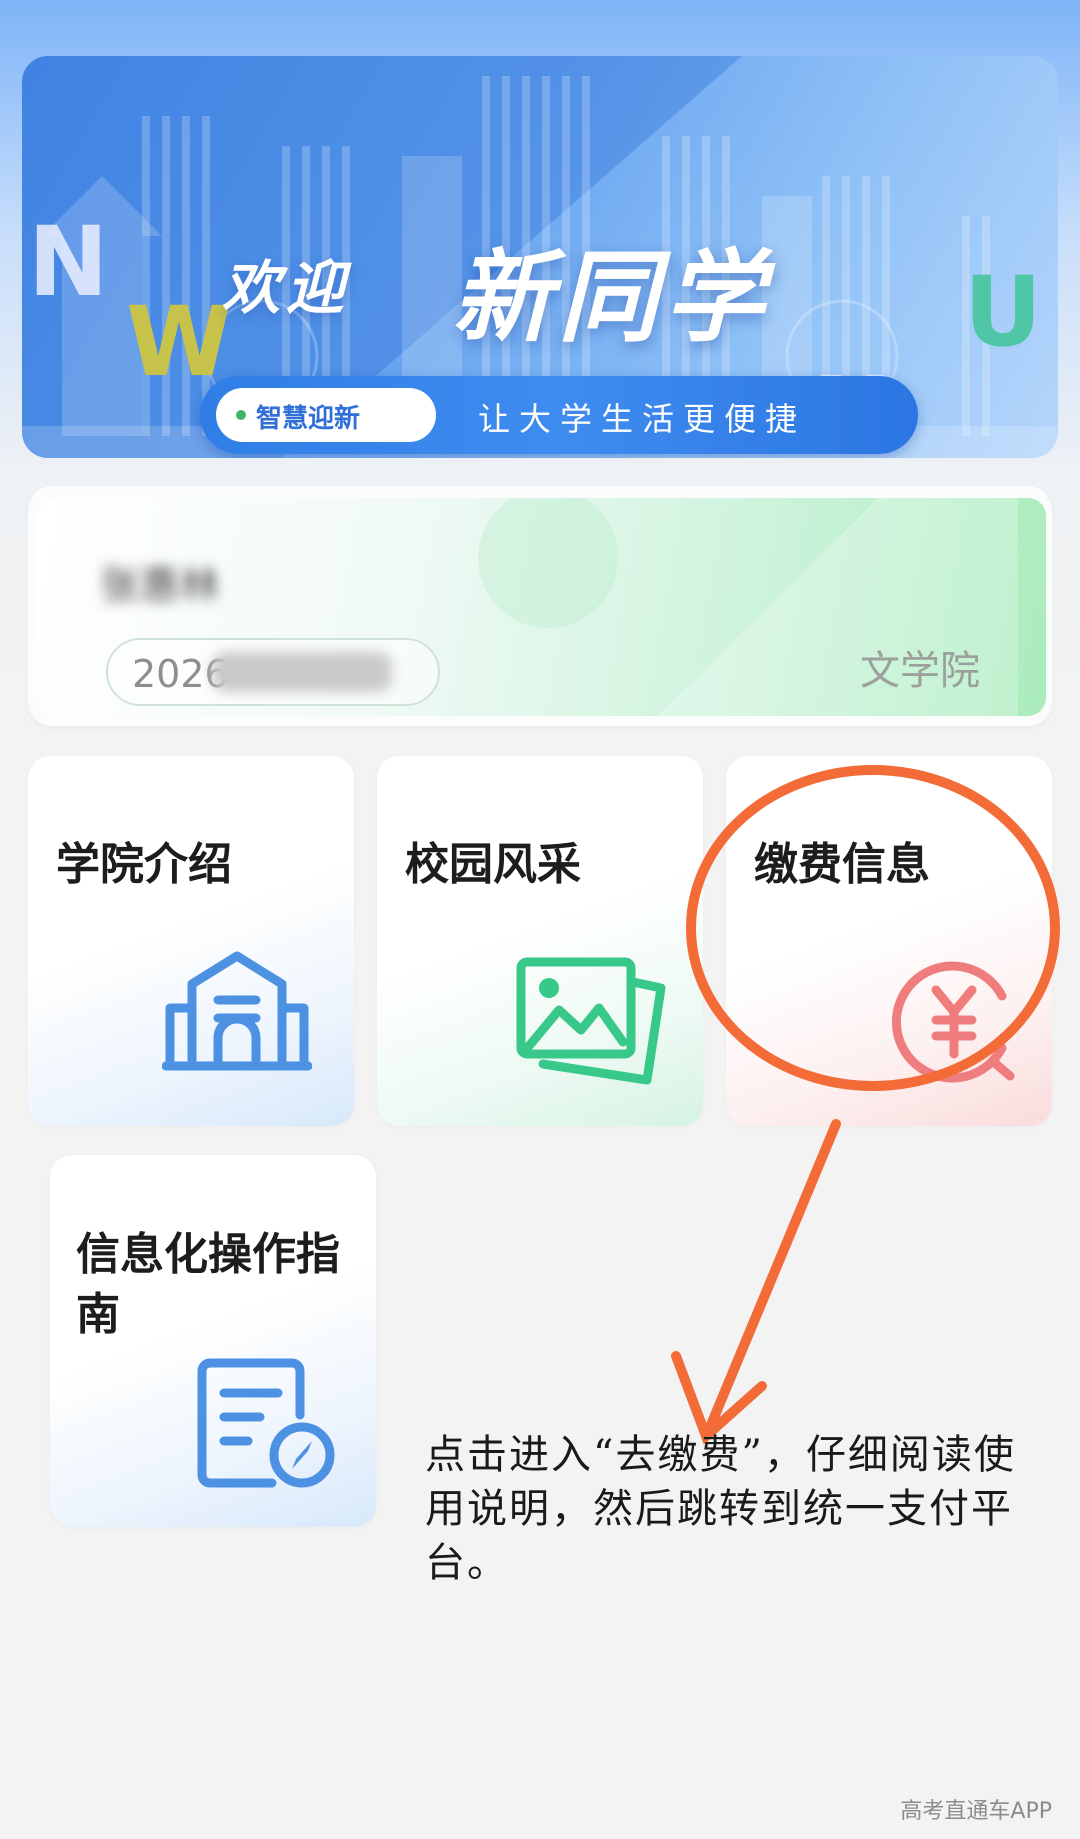 The height and width of the screenshot is (1839, 1080). What do you see at coordinates (720, 1509) in the screenshot?
I see `annotation-text: 点击进入“去缴费”，仔细阅读使用说明，然后跳转到统一支付平台。` at bounding box center [720, 1509].